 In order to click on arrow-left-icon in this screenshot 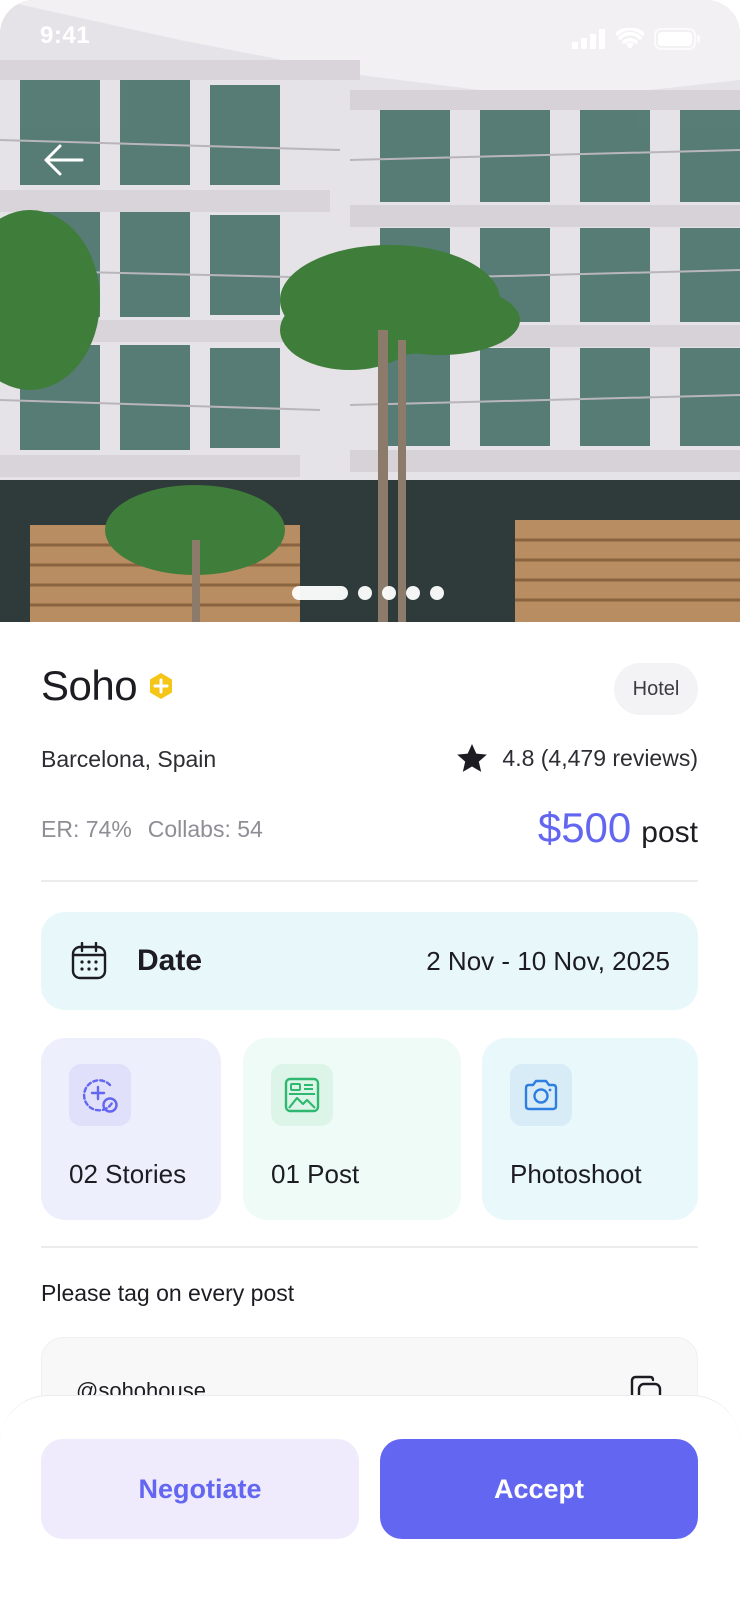, I will do `click(64, 160)`.